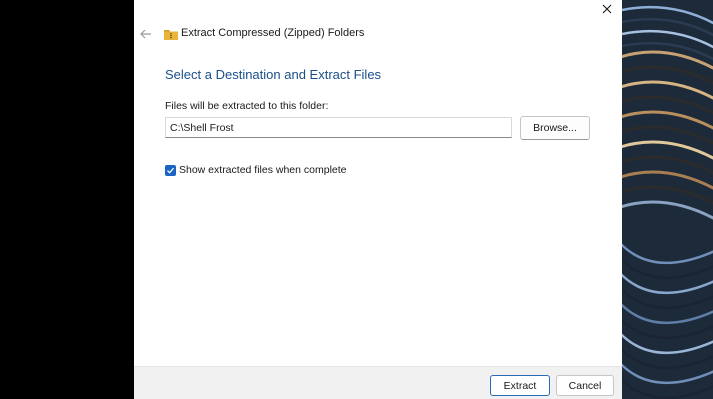 The image size is (713, 399). What do you see at coordinates (247, 106) in the screenshot?
I see `destination-label: Files will be extracted to this folder:` at bounding box center [247, 106].